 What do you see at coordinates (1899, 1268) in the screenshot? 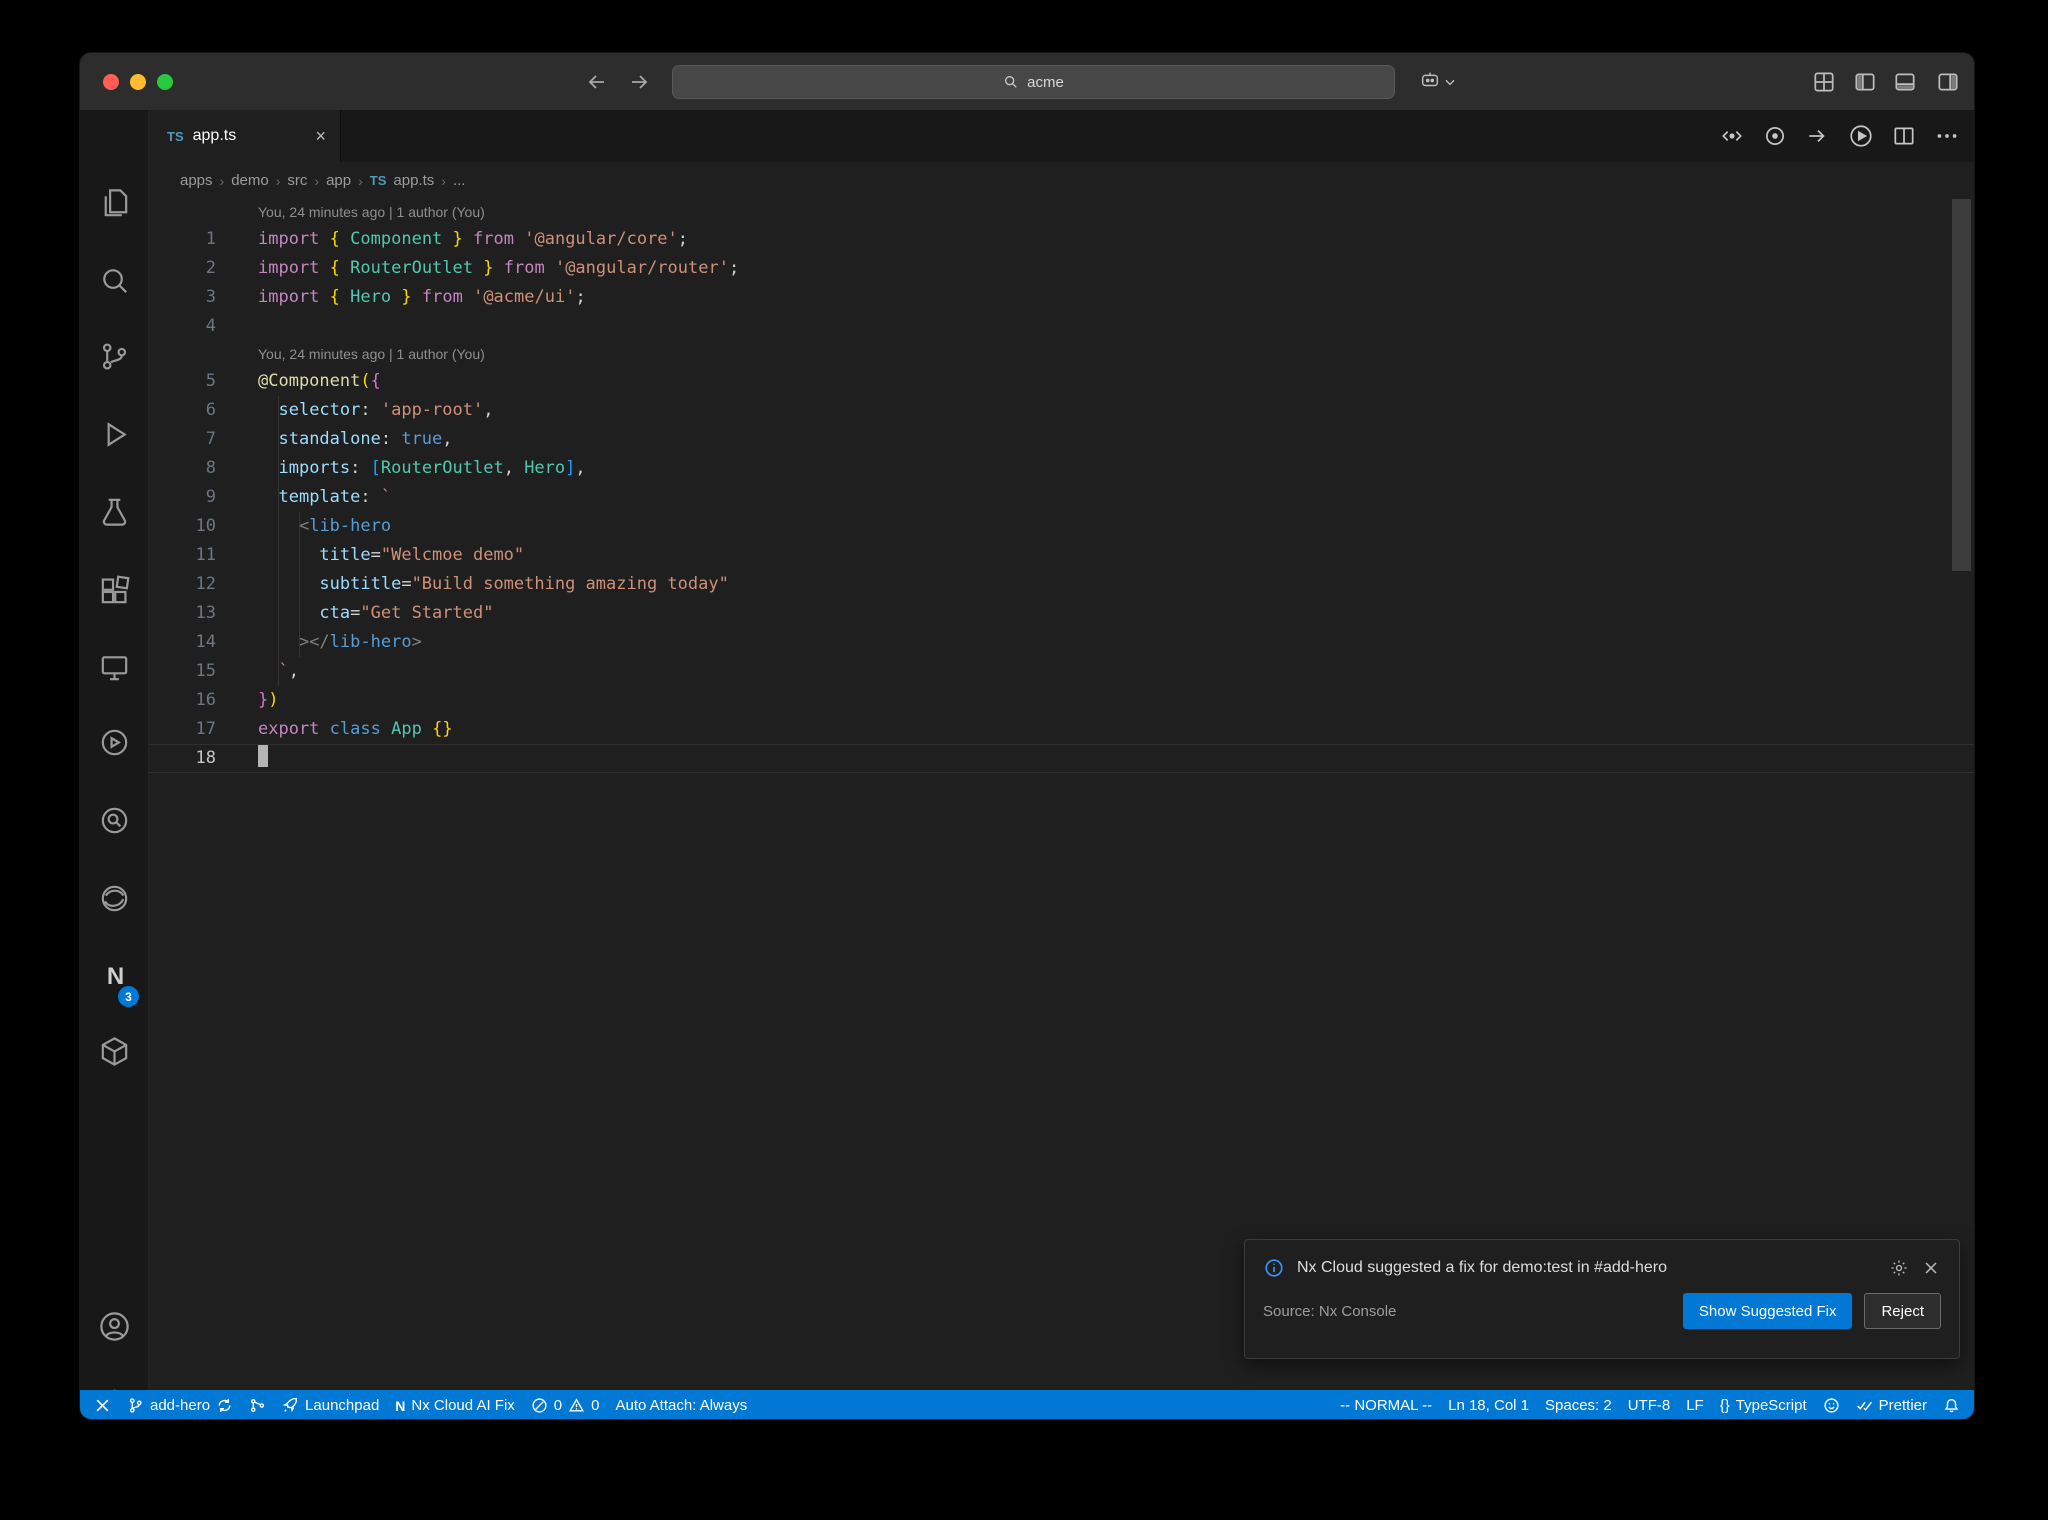
I see `notification-settings-gear-icon` at bounding box center [1899, 1268].